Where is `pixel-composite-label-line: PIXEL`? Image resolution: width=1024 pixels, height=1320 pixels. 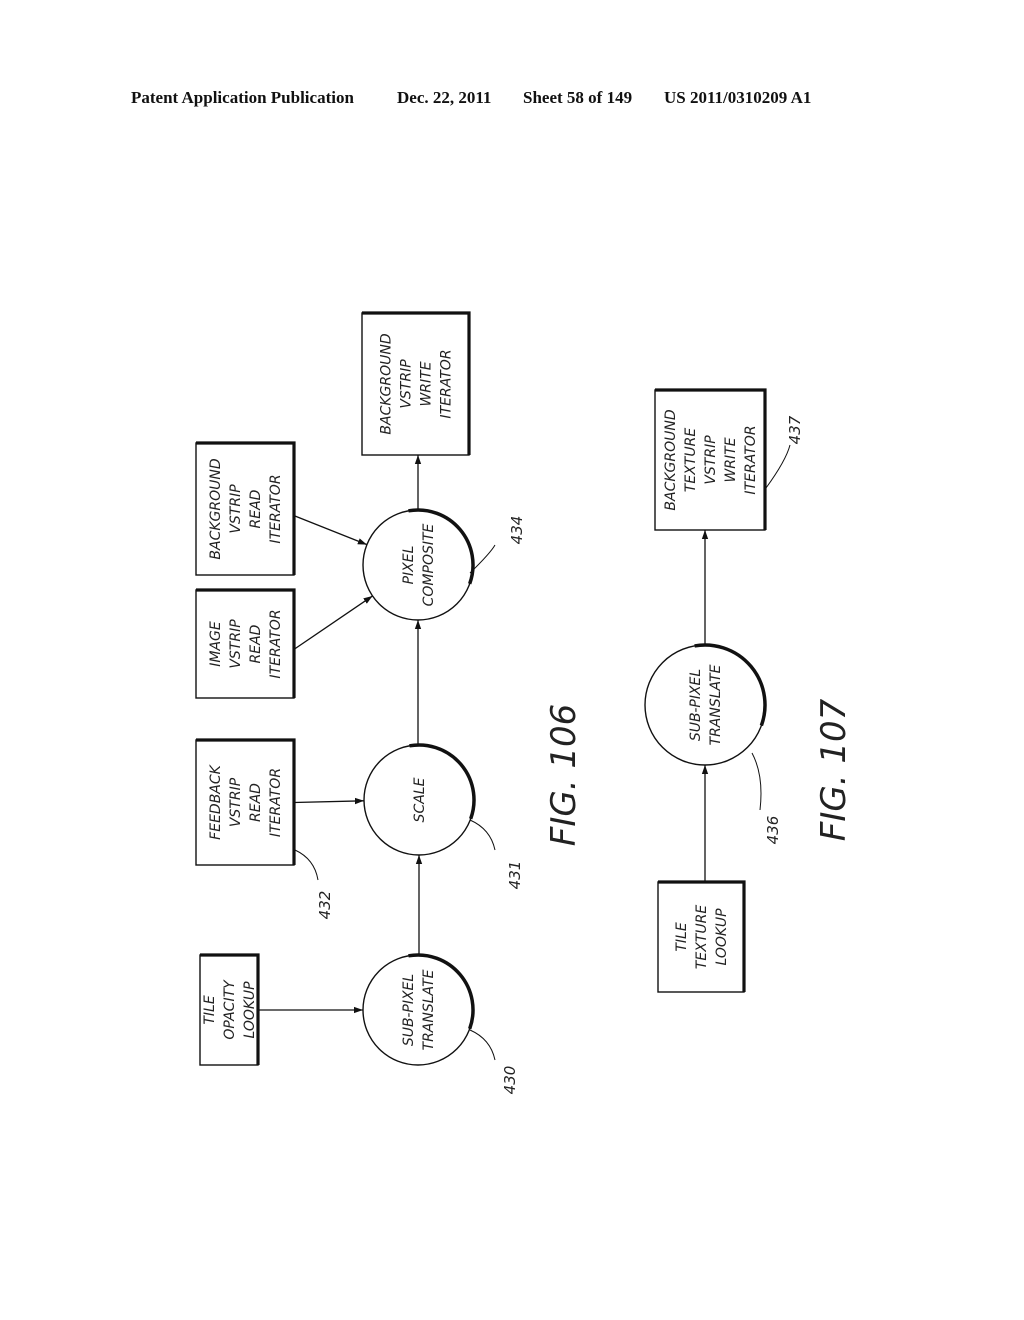 pixel-composite-label-line: PIXEL is located at coordinates (409, 565).